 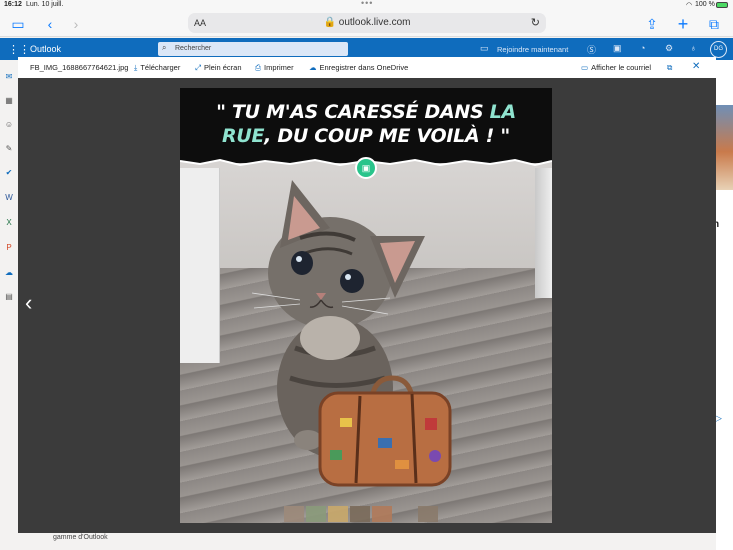 I want to click on save-onedrive-button: ☁ Enregistrer dans OneDrive, so click(x=358, y=67).